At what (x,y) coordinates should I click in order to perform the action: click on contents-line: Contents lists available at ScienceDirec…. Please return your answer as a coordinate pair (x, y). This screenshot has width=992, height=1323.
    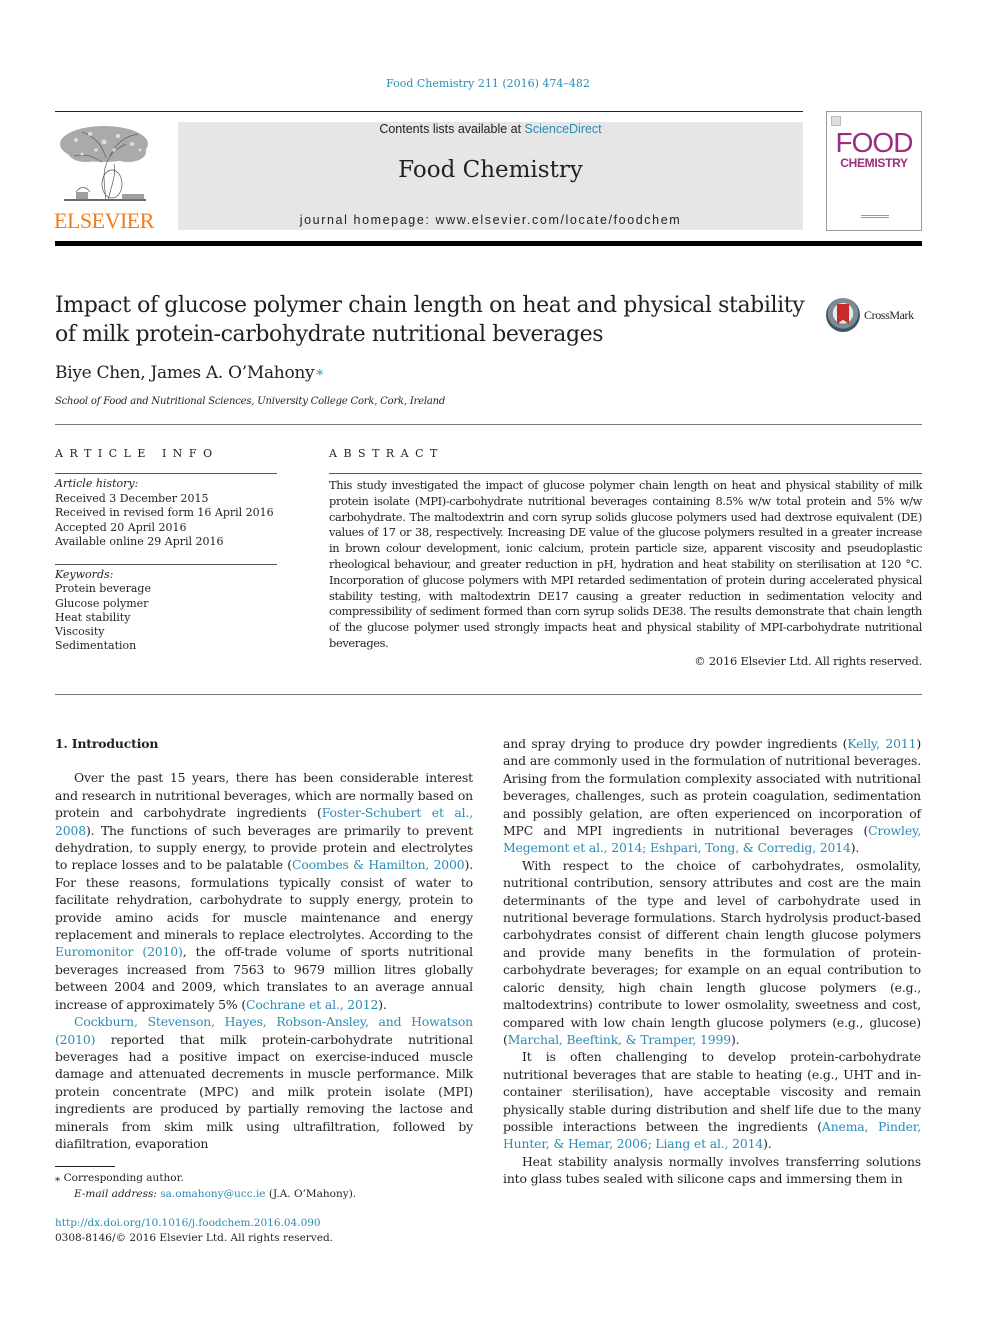
    Looking at the image, I should click on (490, 129).